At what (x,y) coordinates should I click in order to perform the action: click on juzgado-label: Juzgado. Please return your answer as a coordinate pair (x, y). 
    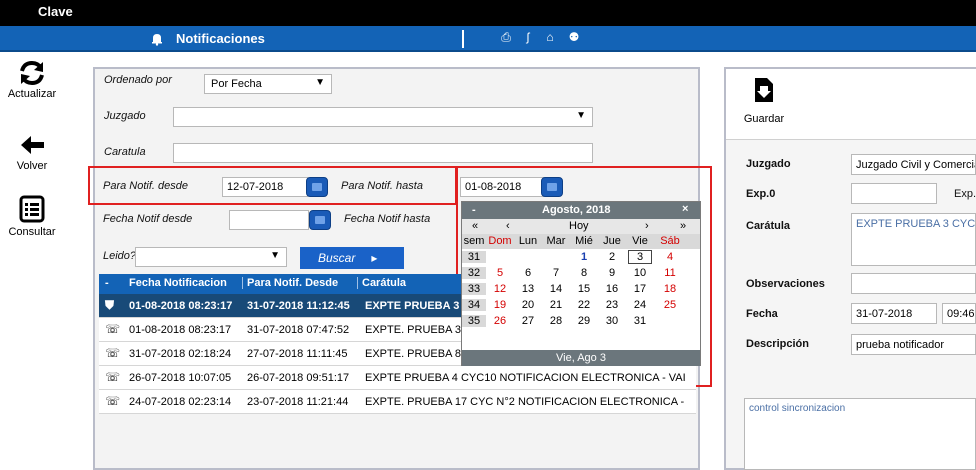
    Looking at the image, I should click on (125, 116).